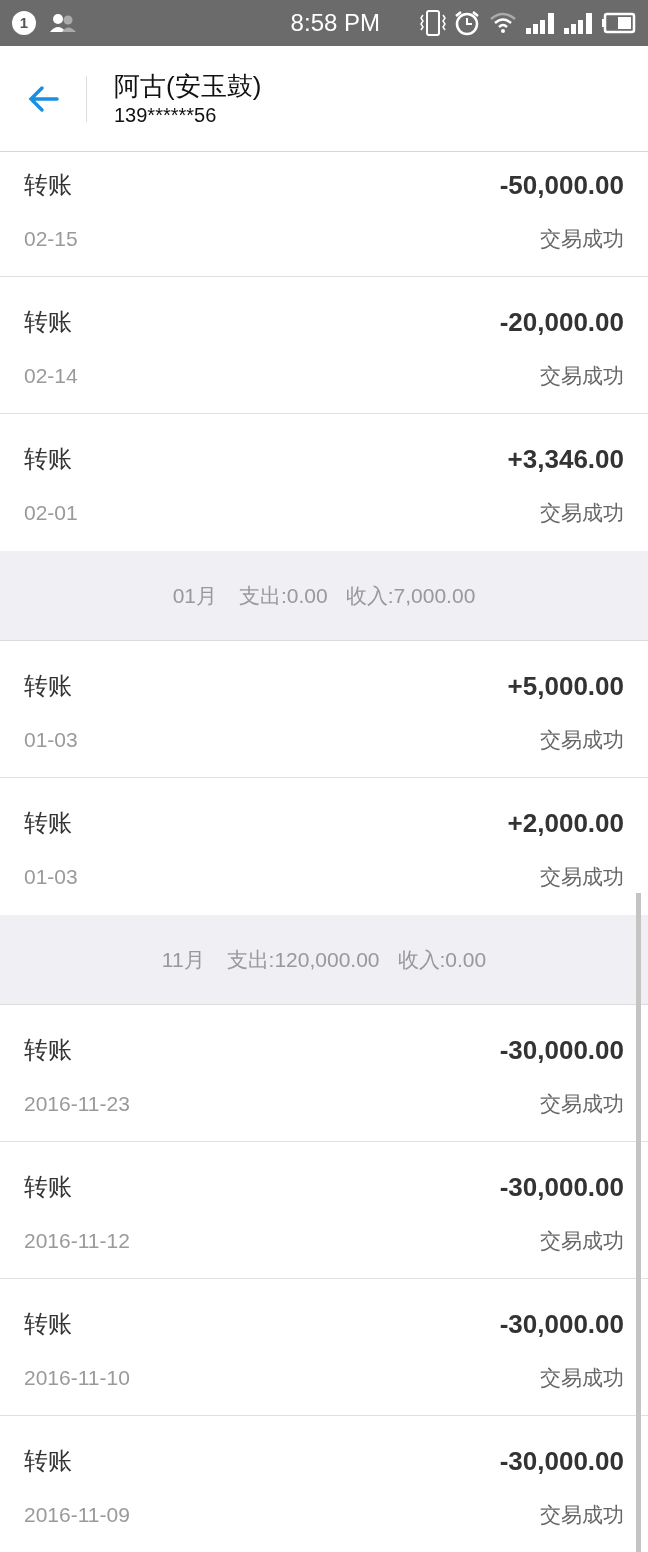 This screenshot has height=1552, width=648. Describe the element at coordinates (63, 23) in the screenshot. I see `contacts-icon` at that location.